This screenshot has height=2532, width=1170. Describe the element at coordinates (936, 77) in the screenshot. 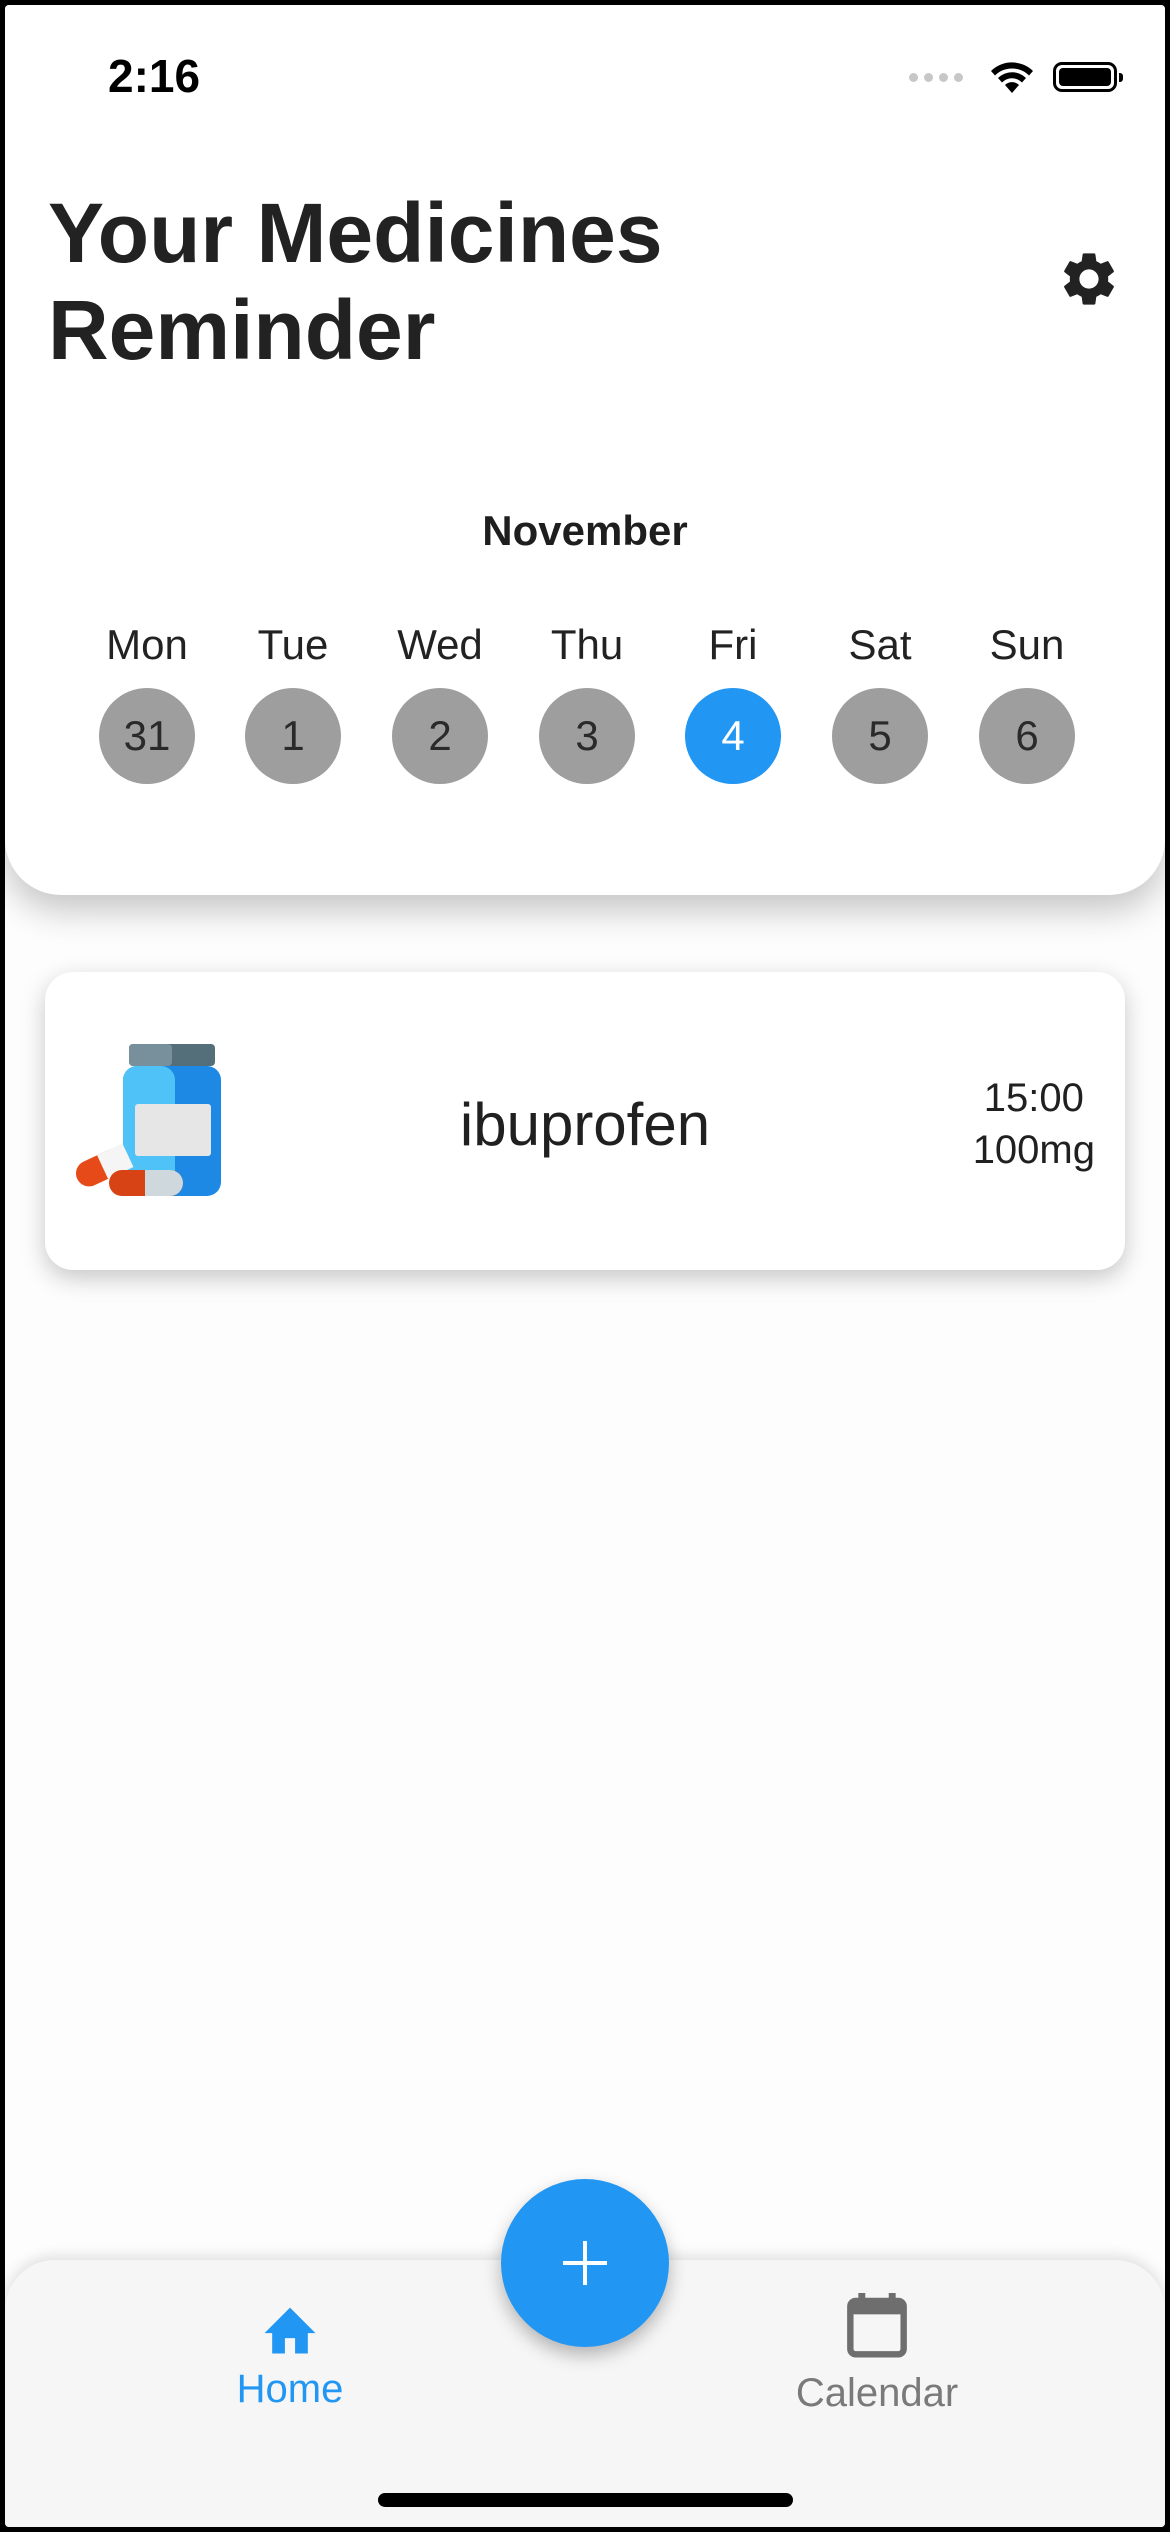

I see `cellular-signal-icon` at that location.